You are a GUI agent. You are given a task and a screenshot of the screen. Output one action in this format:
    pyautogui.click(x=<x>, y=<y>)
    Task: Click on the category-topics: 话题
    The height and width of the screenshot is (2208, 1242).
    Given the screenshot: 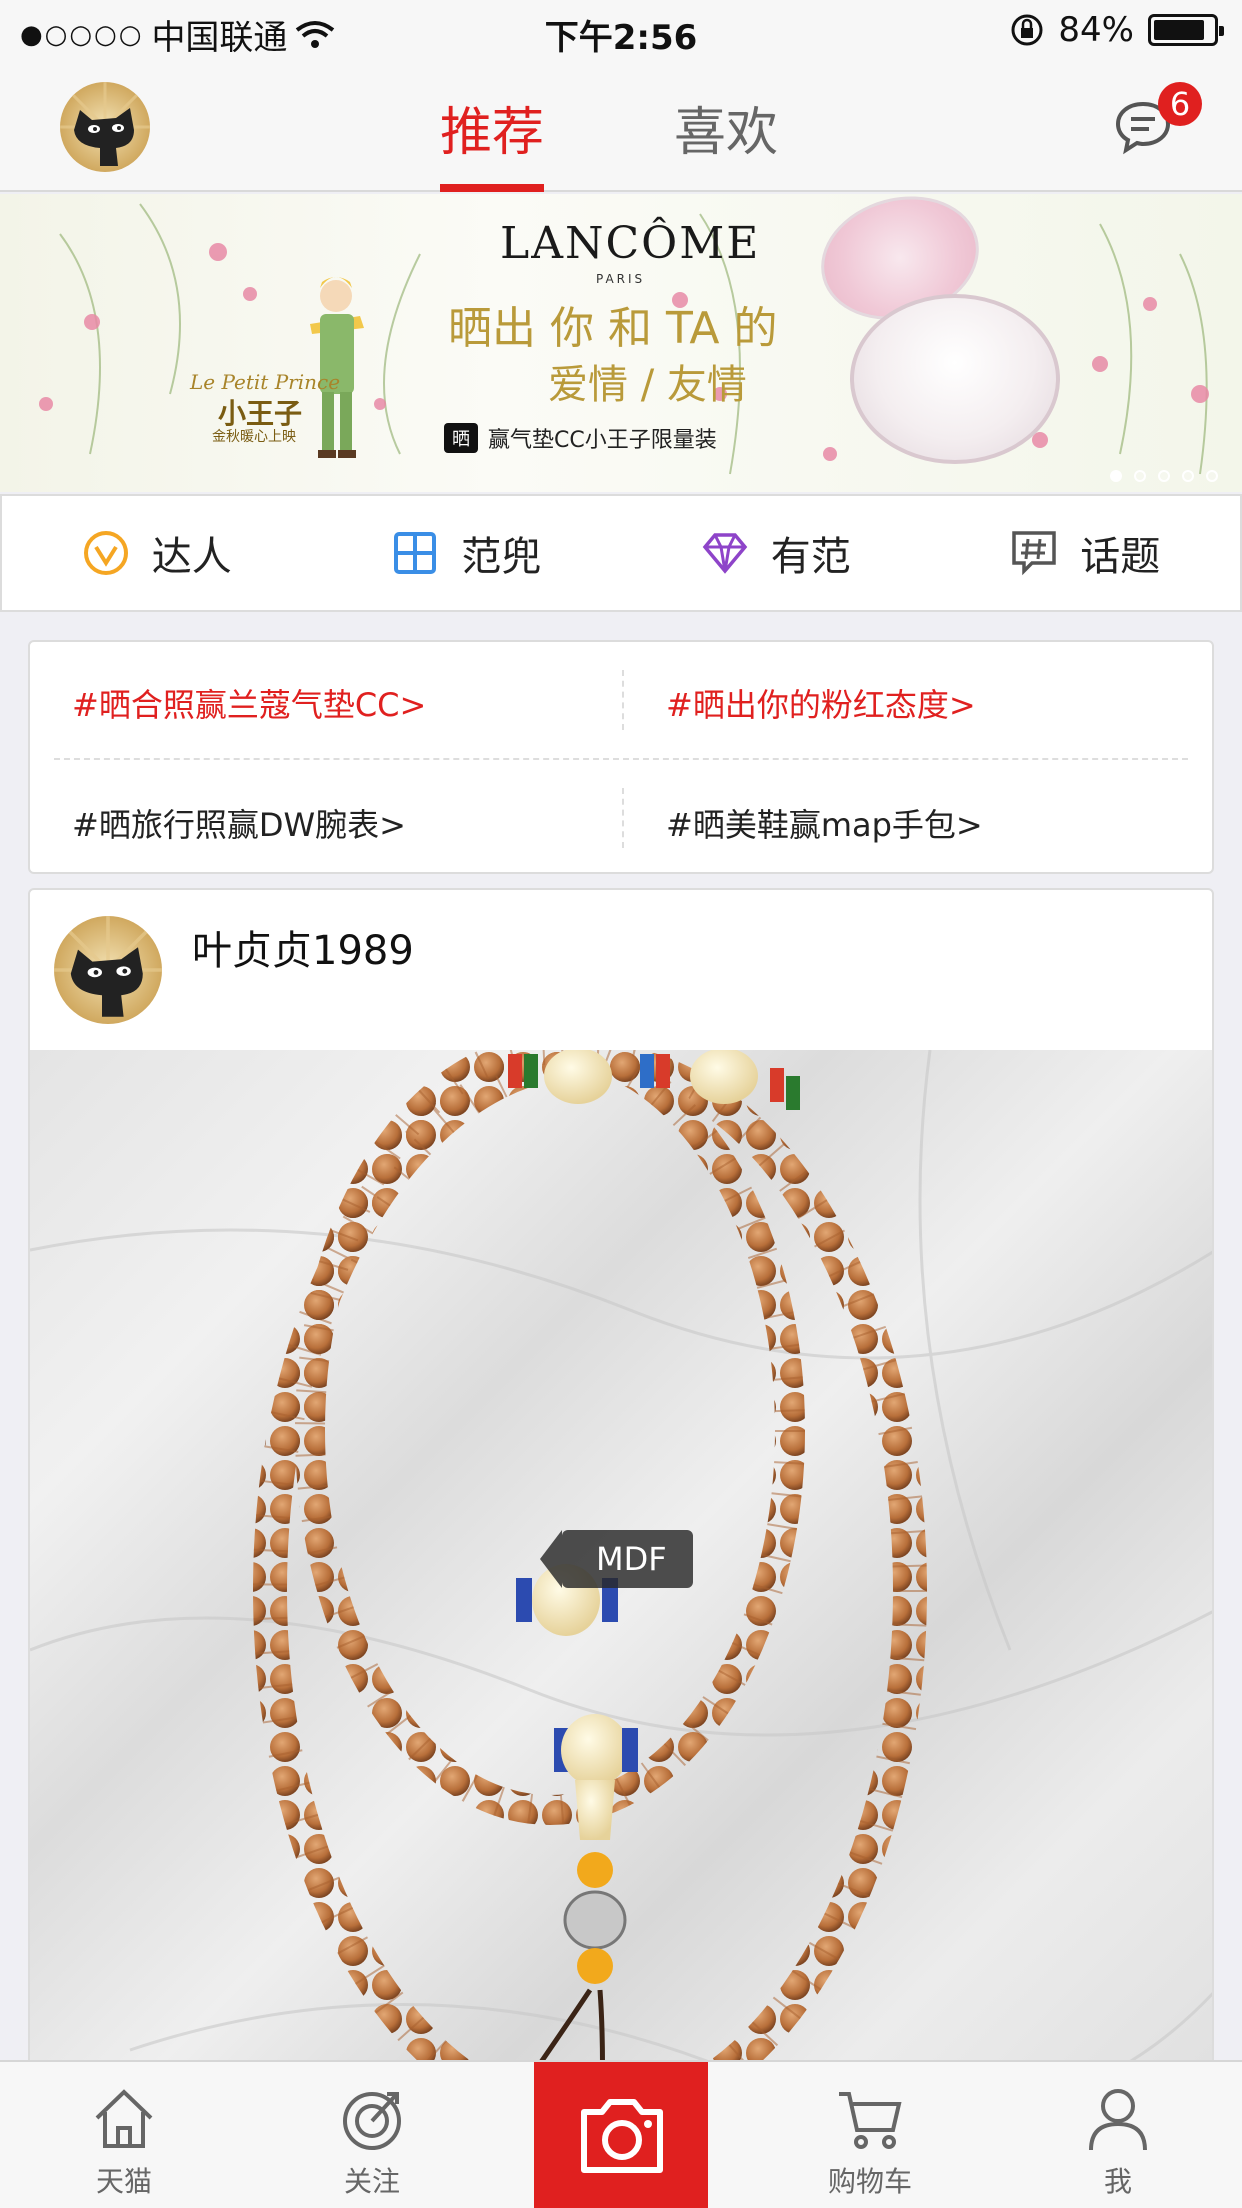 What is the action you would take?
    pyautogui.click(x=1086, y=553)
    